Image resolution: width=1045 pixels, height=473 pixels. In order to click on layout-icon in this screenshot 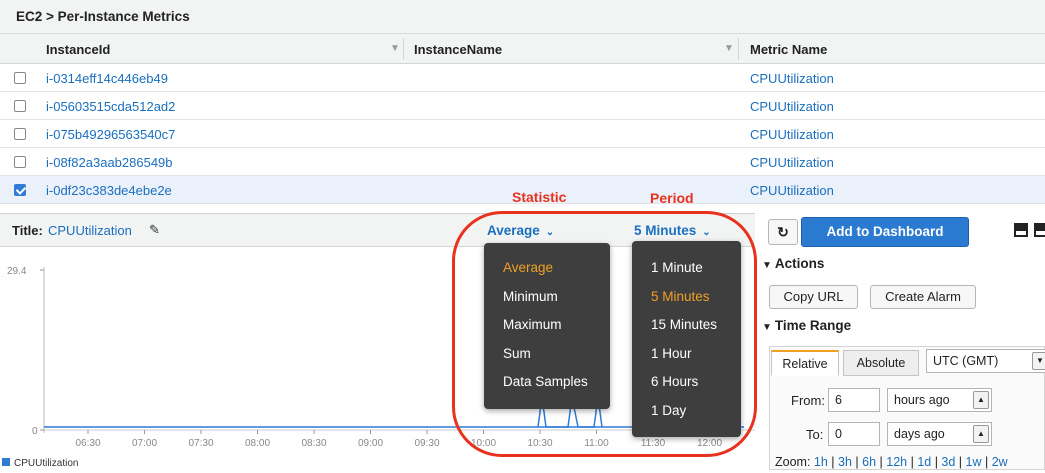, I will do `click(1021, 230)`.